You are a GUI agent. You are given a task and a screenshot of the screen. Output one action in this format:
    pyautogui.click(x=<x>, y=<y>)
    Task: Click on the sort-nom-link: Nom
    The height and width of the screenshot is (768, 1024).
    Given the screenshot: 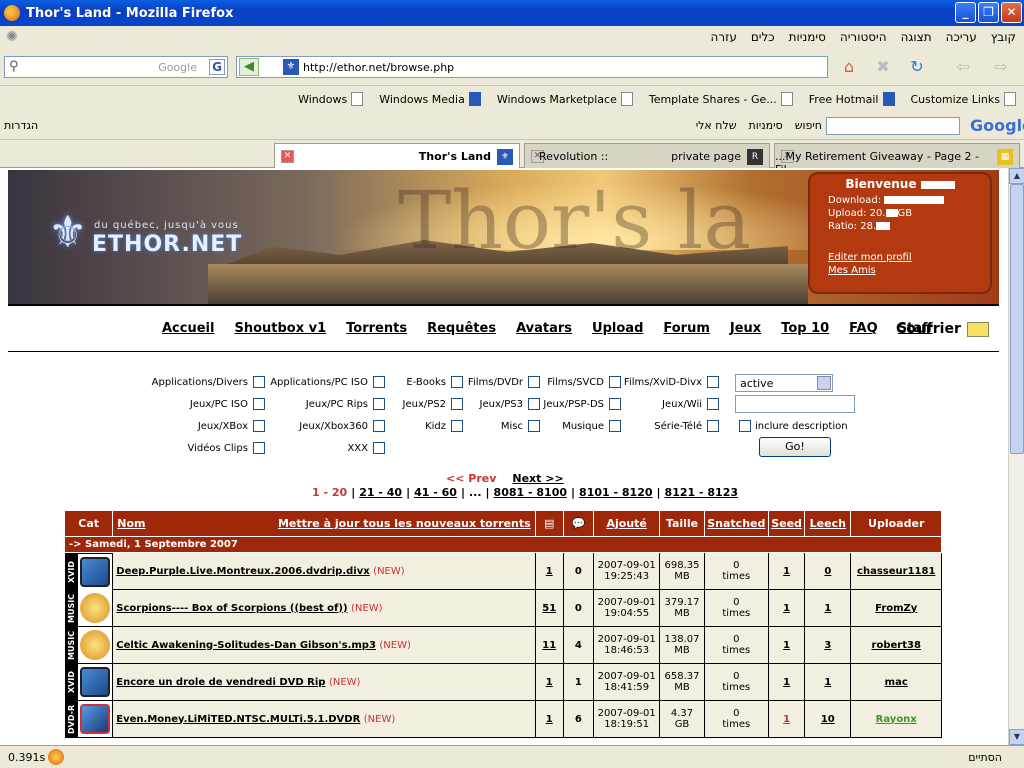 What is the action you would take?
    pyautogui.click(x=131, y=523)
    